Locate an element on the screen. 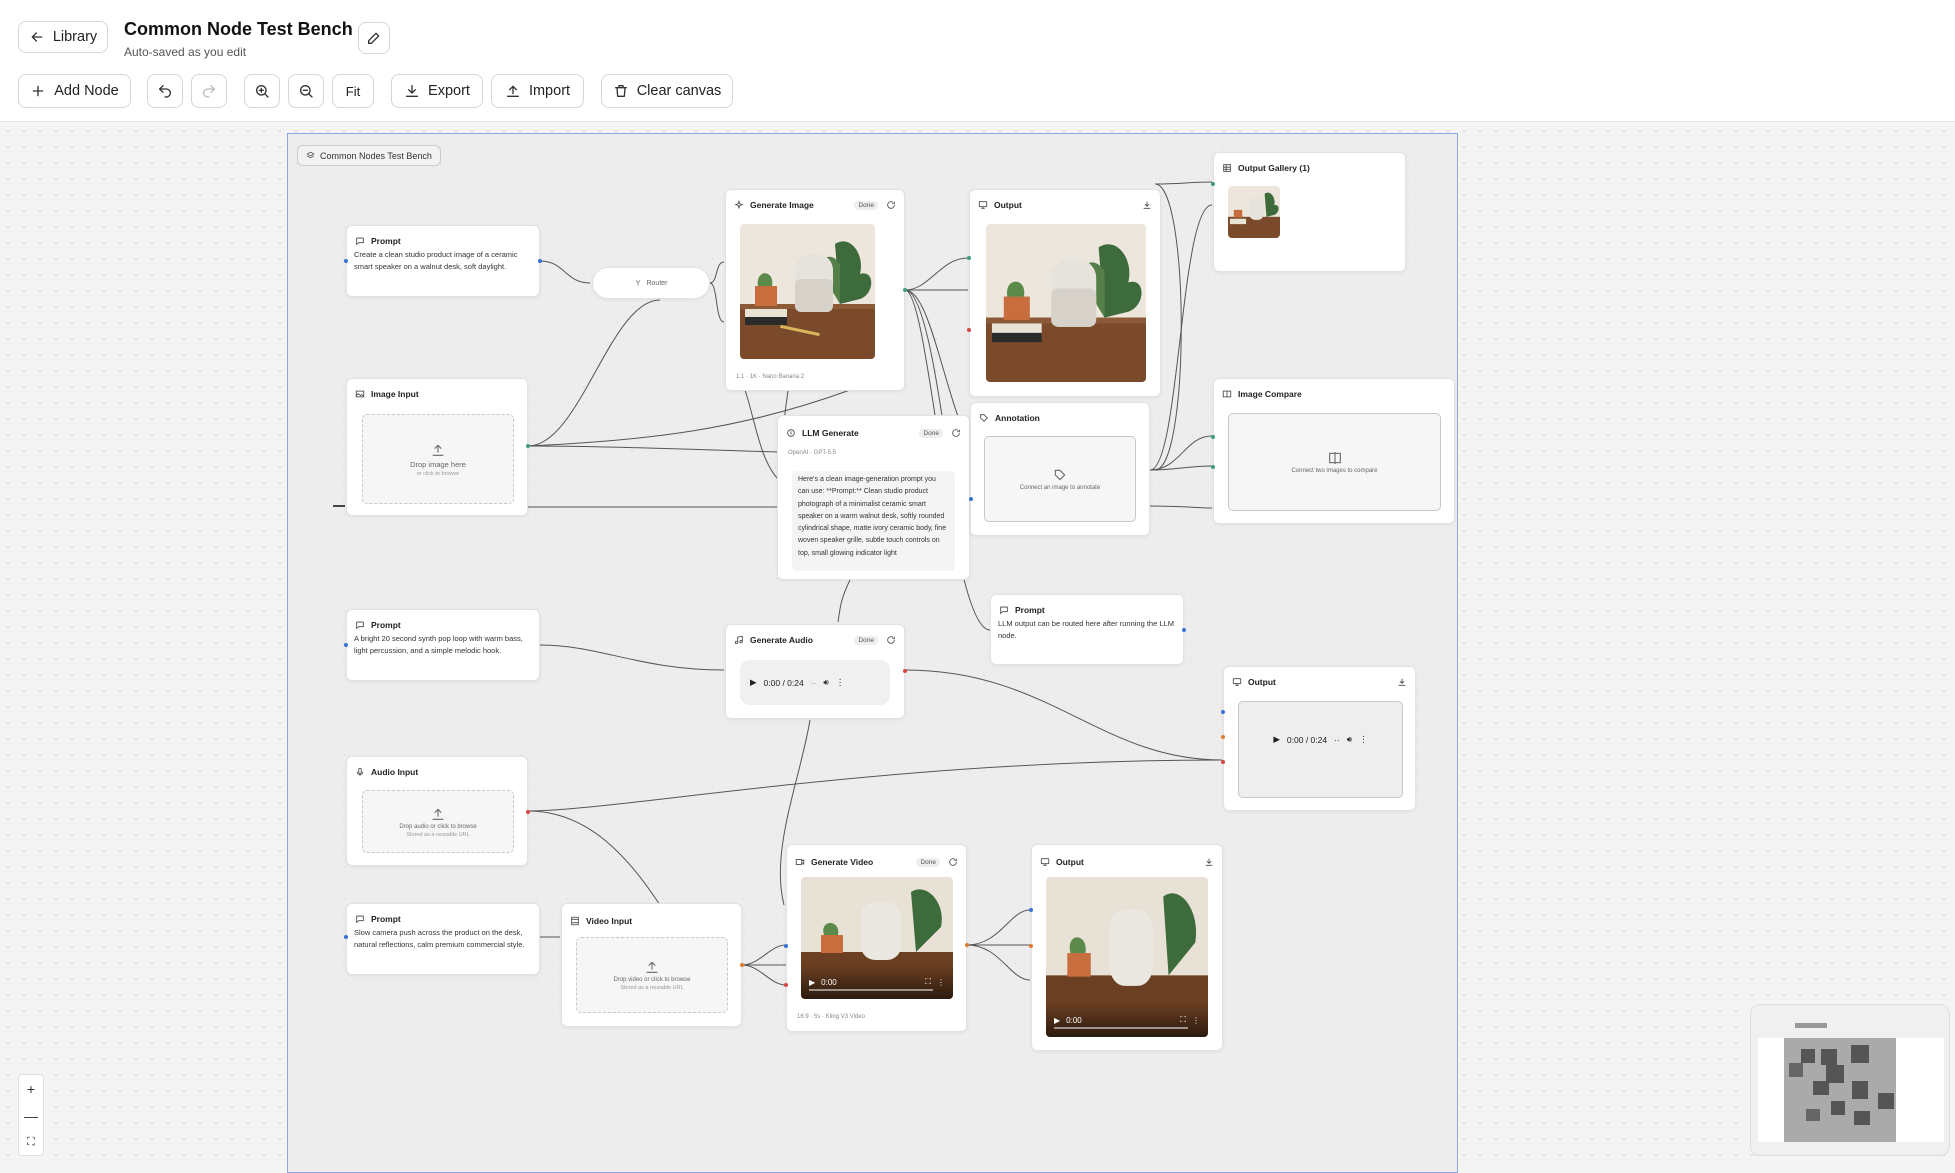 This screenshot has width=1955, height=1173. zoom-in-icon: + is located at coordinates (31, 1089).